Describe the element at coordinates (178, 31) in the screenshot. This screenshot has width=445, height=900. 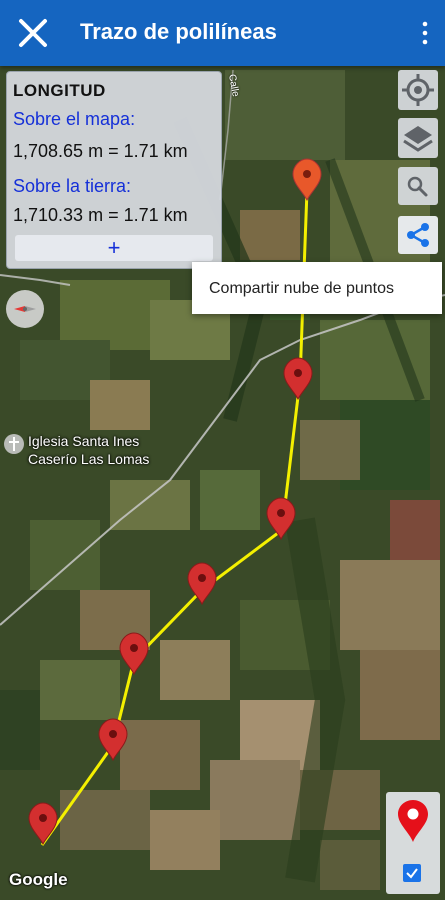
I see `page-title: Trazo de polilíneas` at that location.